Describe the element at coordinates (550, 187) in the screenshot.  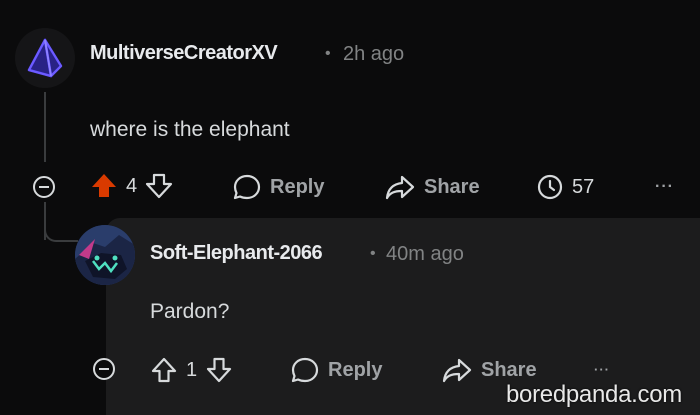
I see `clock-award-icon` at that location.